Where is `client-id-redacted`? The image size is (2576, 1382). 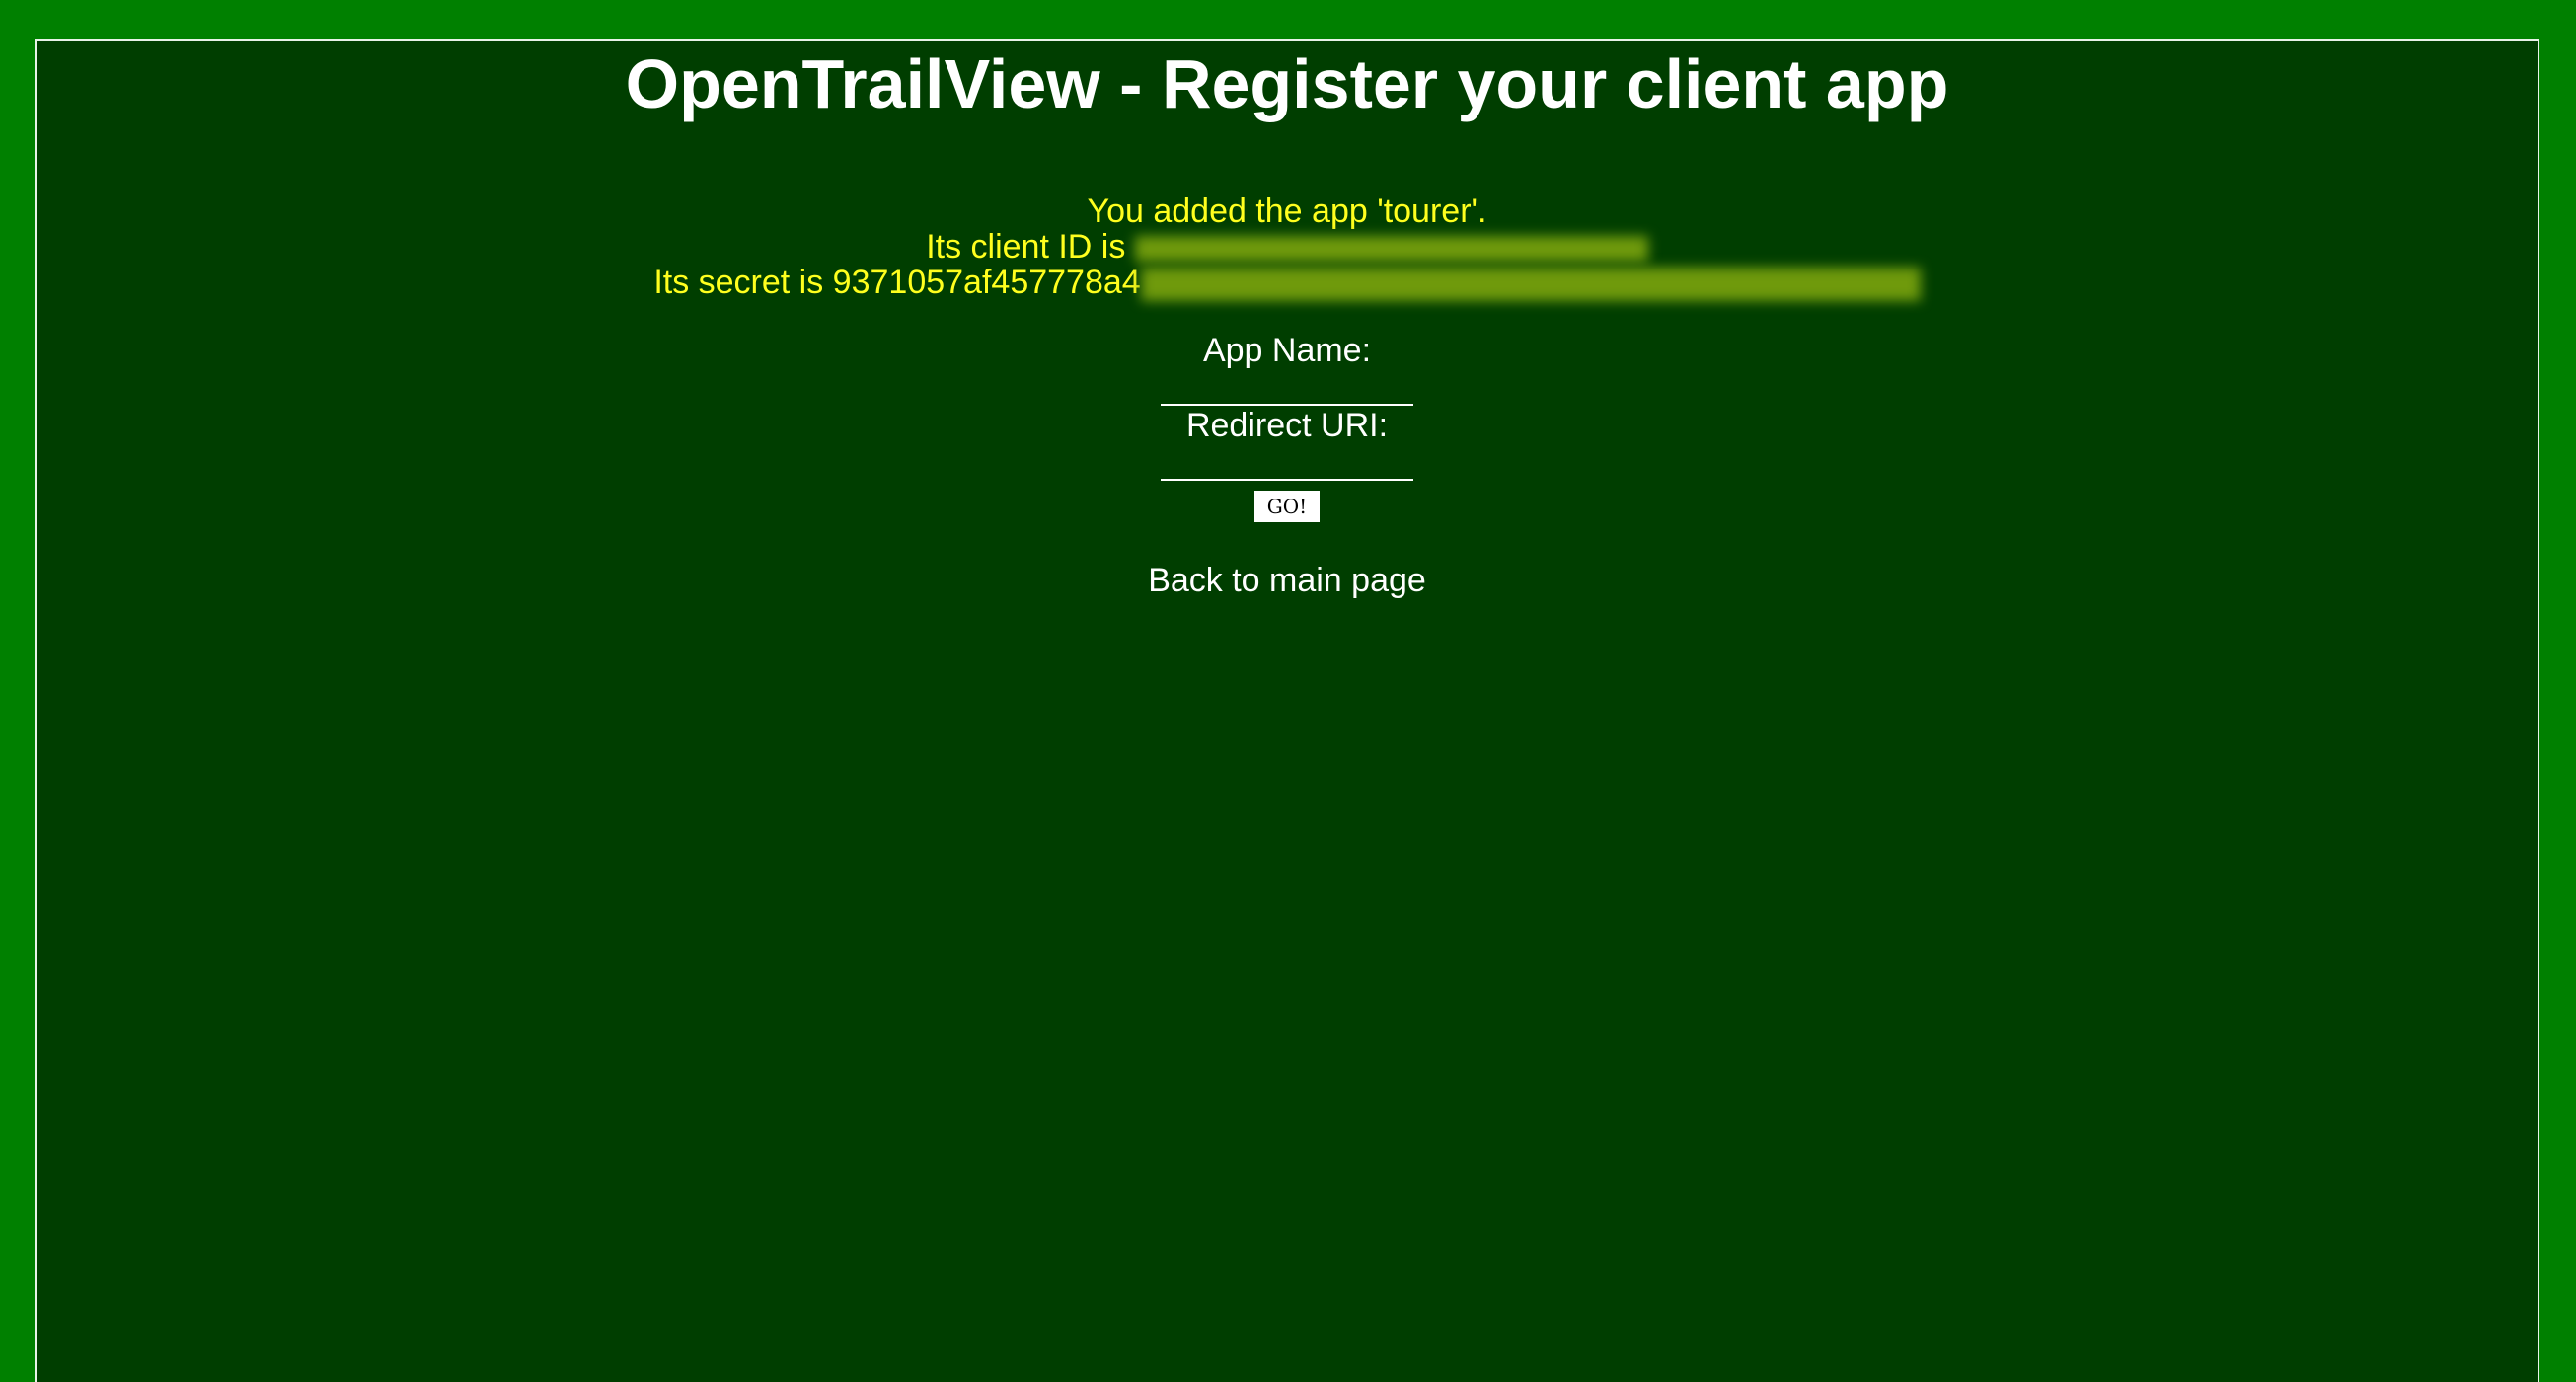 client-id-redacted is located at coordinates (1391, 249).